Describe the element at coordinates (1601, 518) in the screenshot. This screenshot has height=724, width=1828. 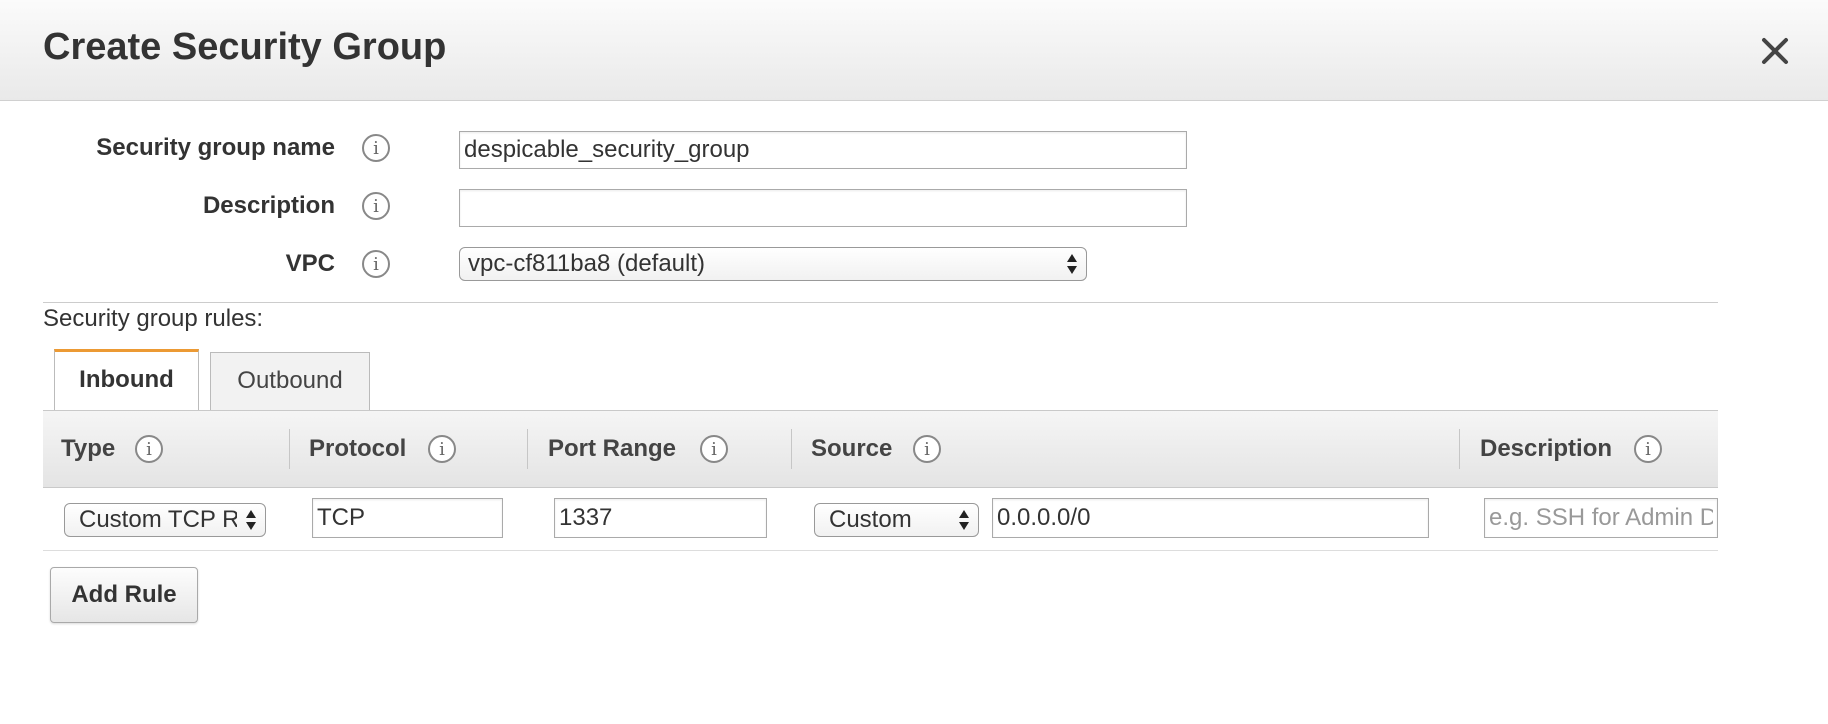
I see `rule-description-input` at that location.